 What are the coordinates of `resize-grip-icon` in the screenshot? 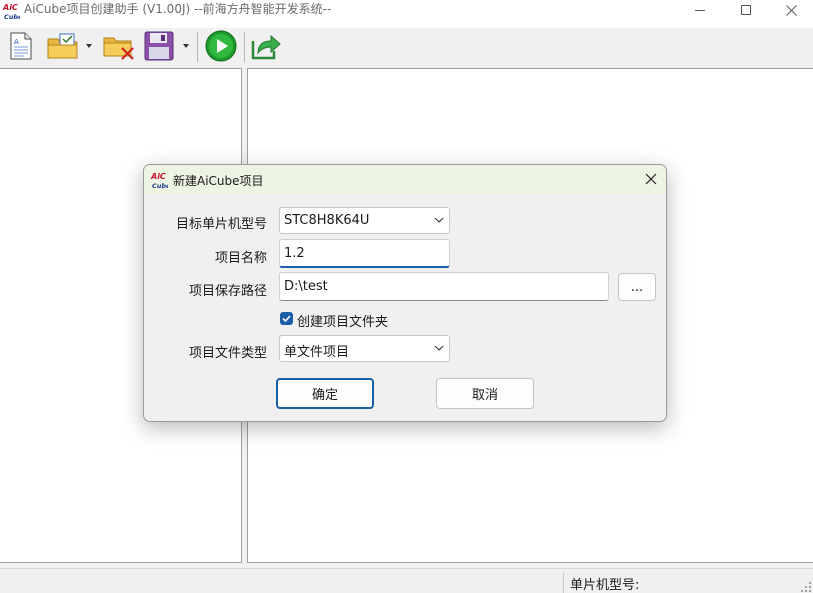 It's located at (806, 586).